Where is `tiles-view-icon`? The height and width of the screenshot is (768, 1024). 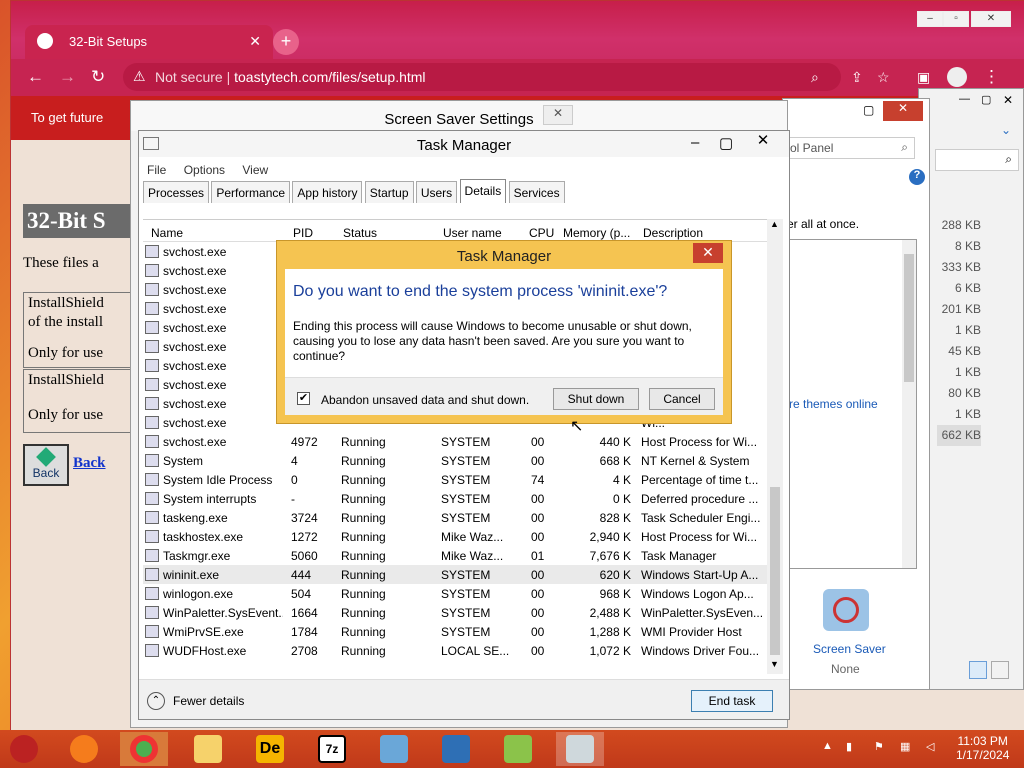
tiles-view-icon is located at coordinates (1000, 670).